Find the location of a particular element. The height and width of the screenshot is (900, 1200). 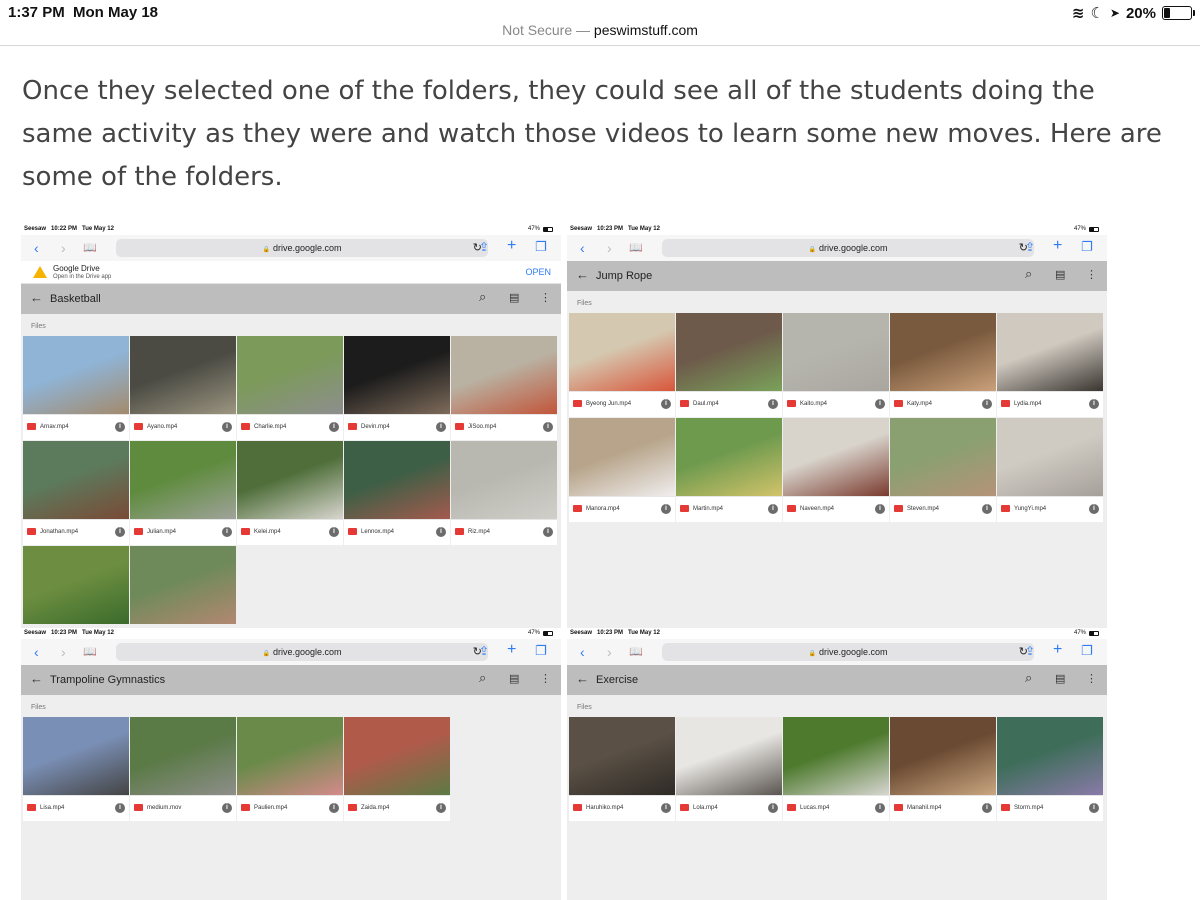

address-bar: Not Secure — peswimstuff.com is located at coordinates (600, 34).